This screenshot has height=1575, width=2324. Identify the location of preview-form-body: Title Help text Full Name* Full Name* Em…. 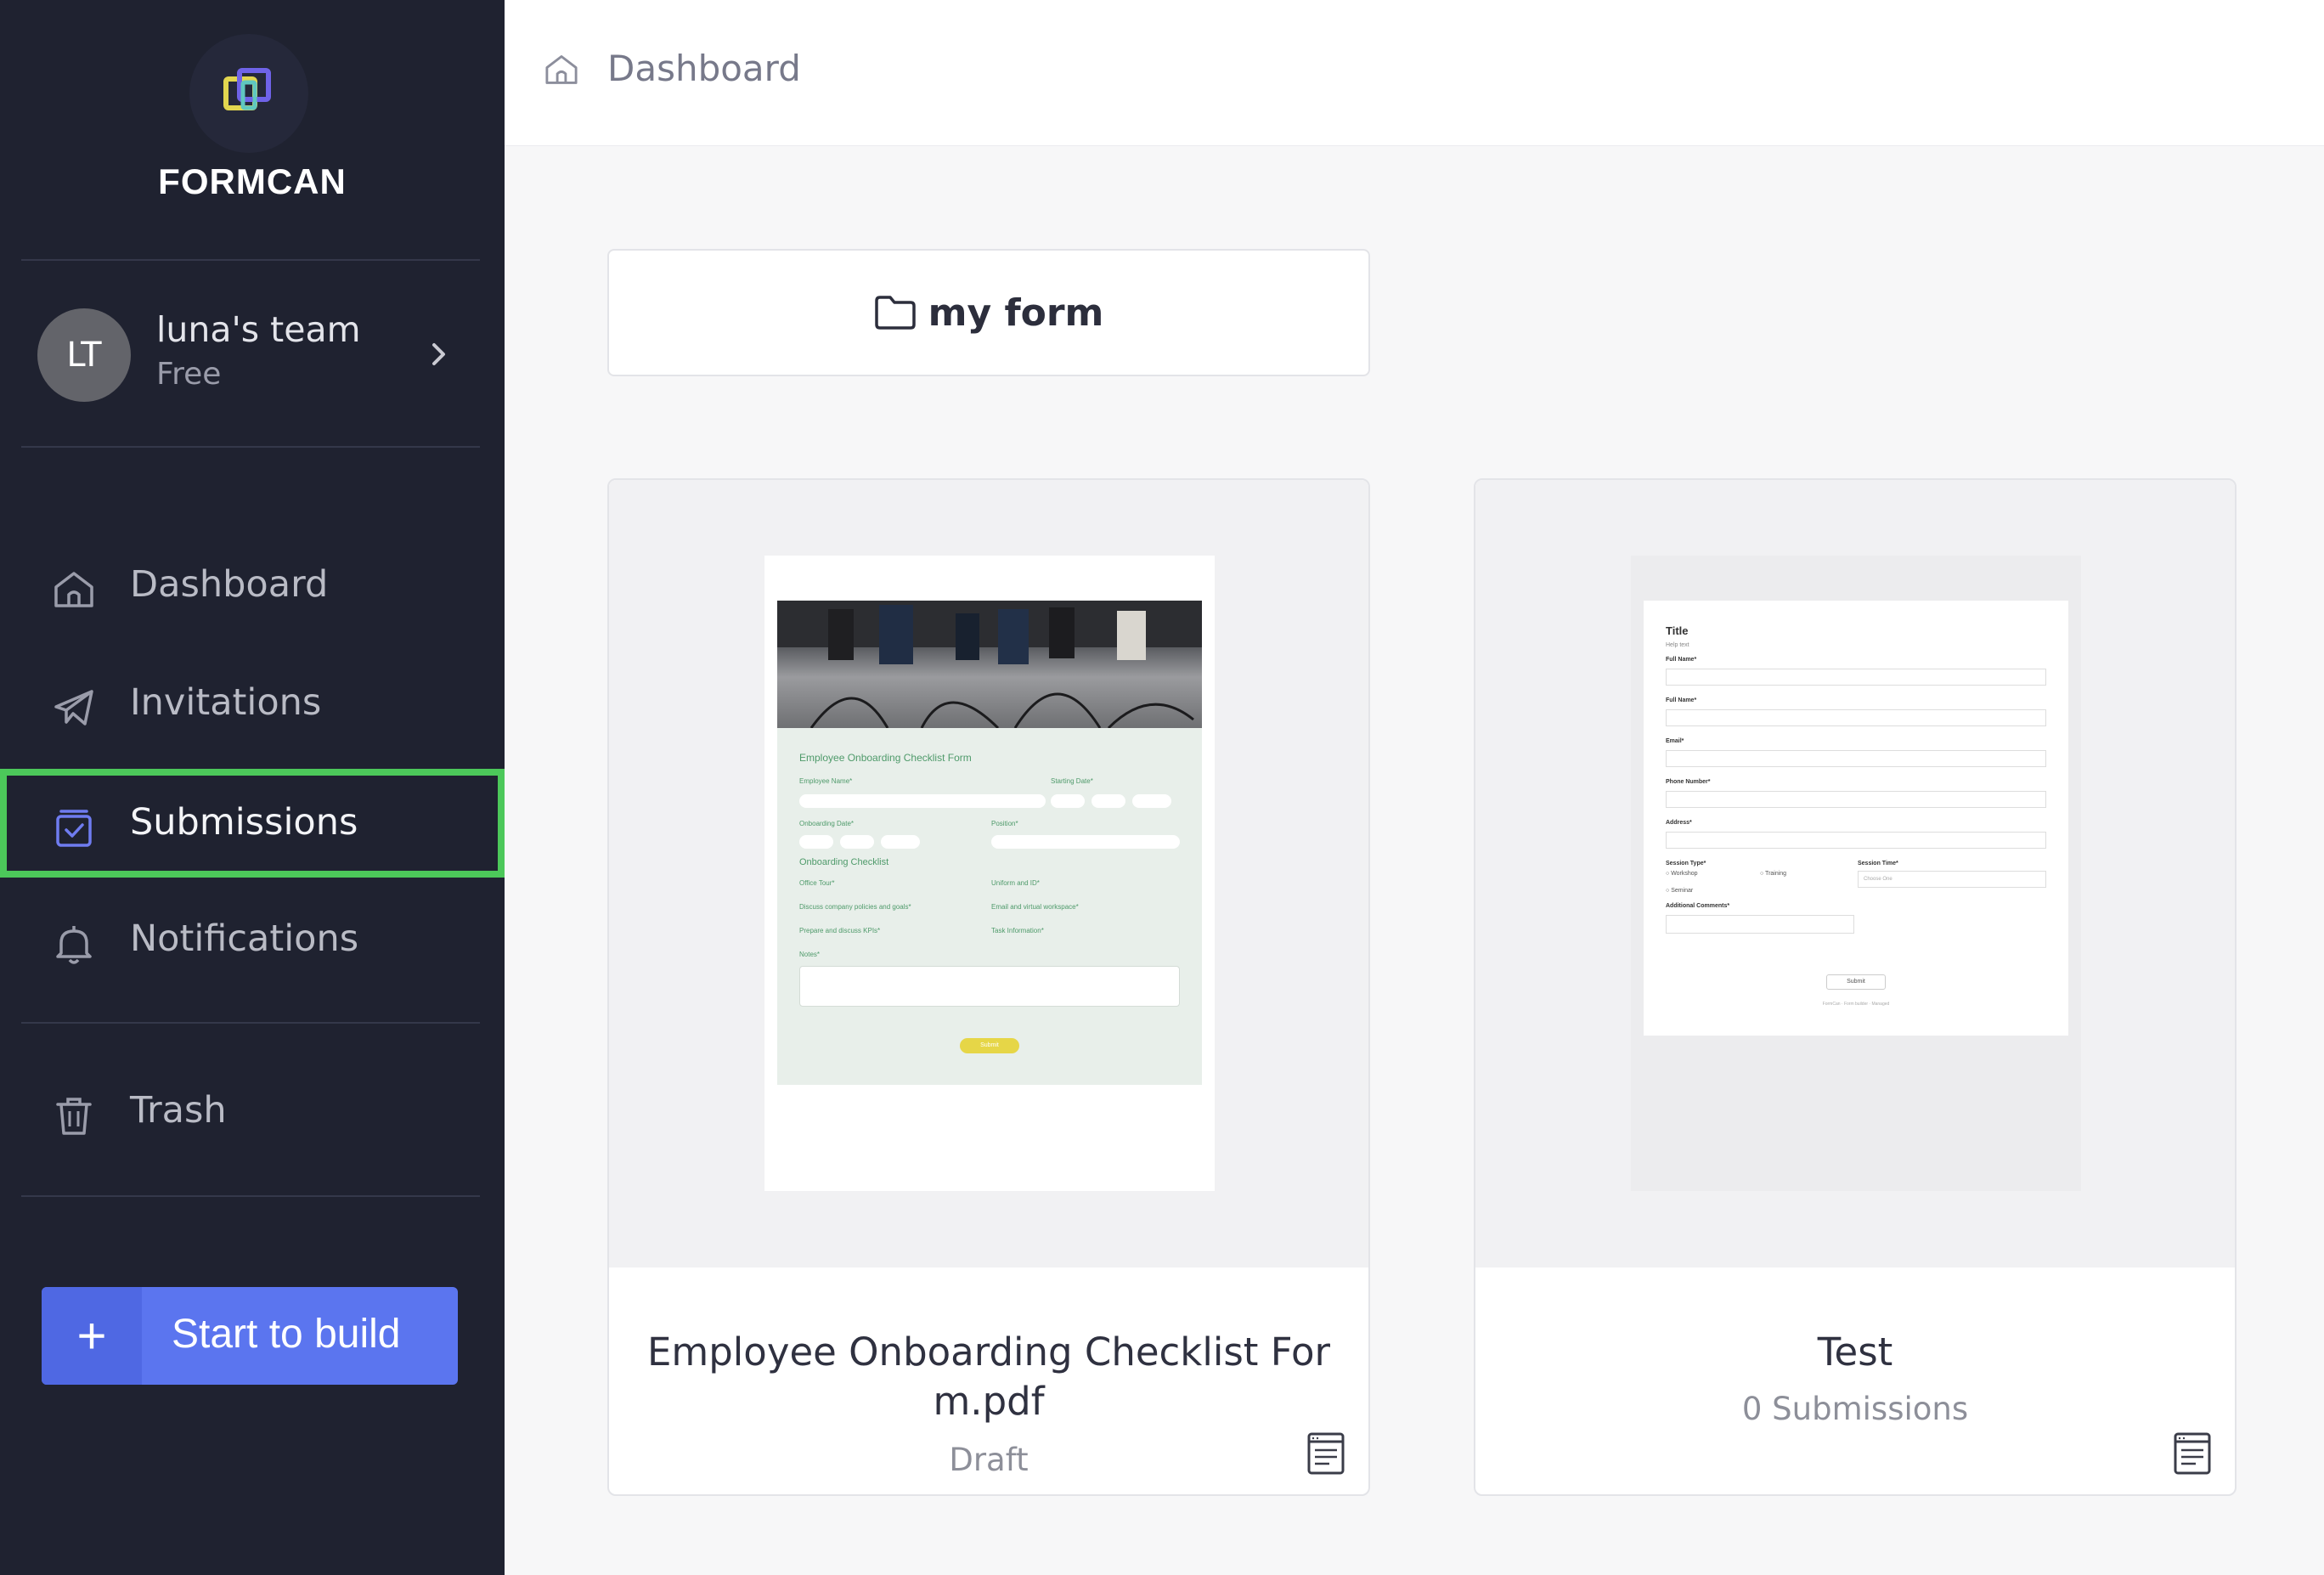
(1856, 818).